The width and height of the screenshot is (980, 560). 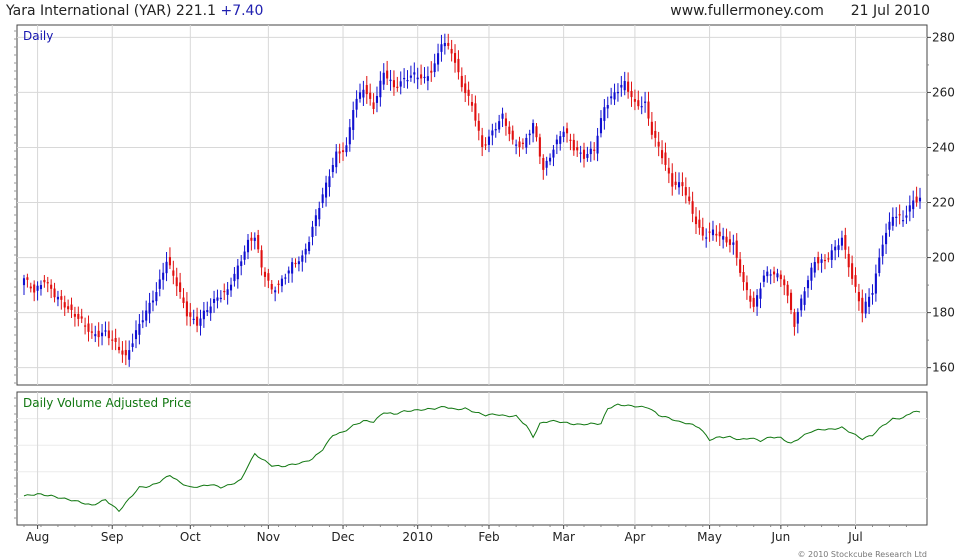 What do you see at coordinates (862, 554) in the screenshot?
I see `copyright-footer: © 2010 Stockcube Research Ltd` at bounding box center [862, 554].